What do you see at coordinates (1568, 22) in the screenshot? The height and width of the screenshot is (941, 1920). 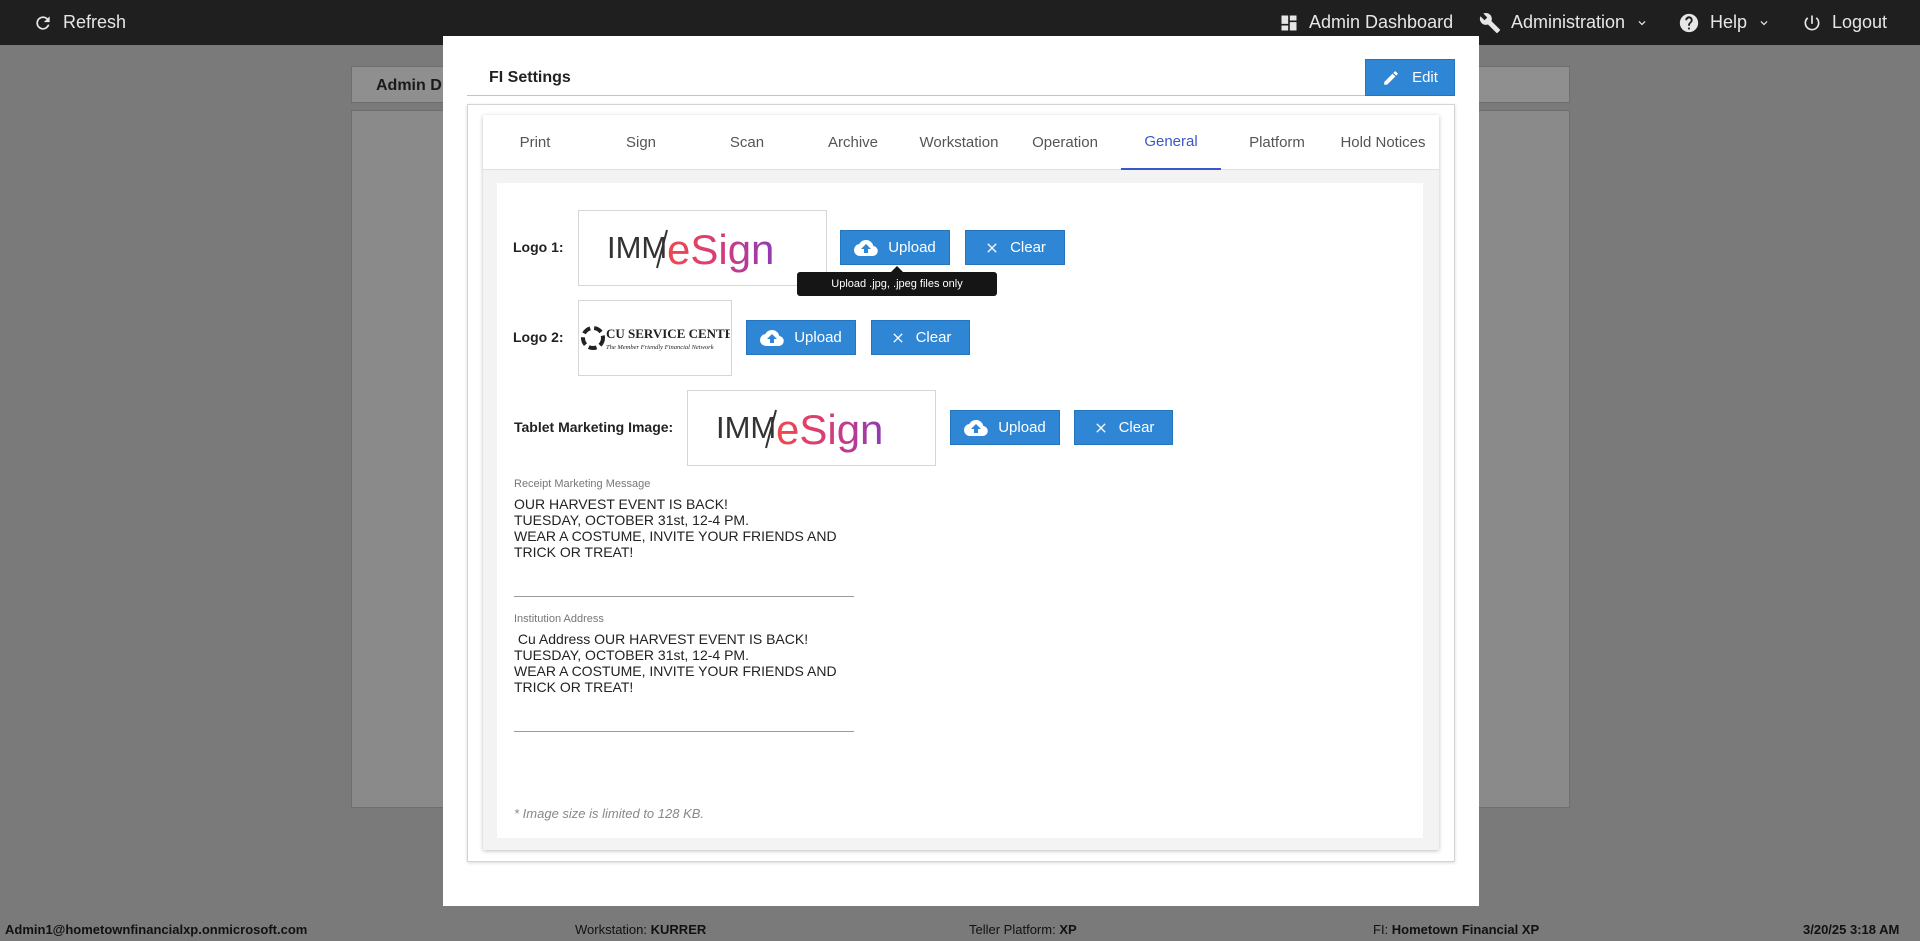 I see `administration-label: Administration` at bounding box center [1568, 22].